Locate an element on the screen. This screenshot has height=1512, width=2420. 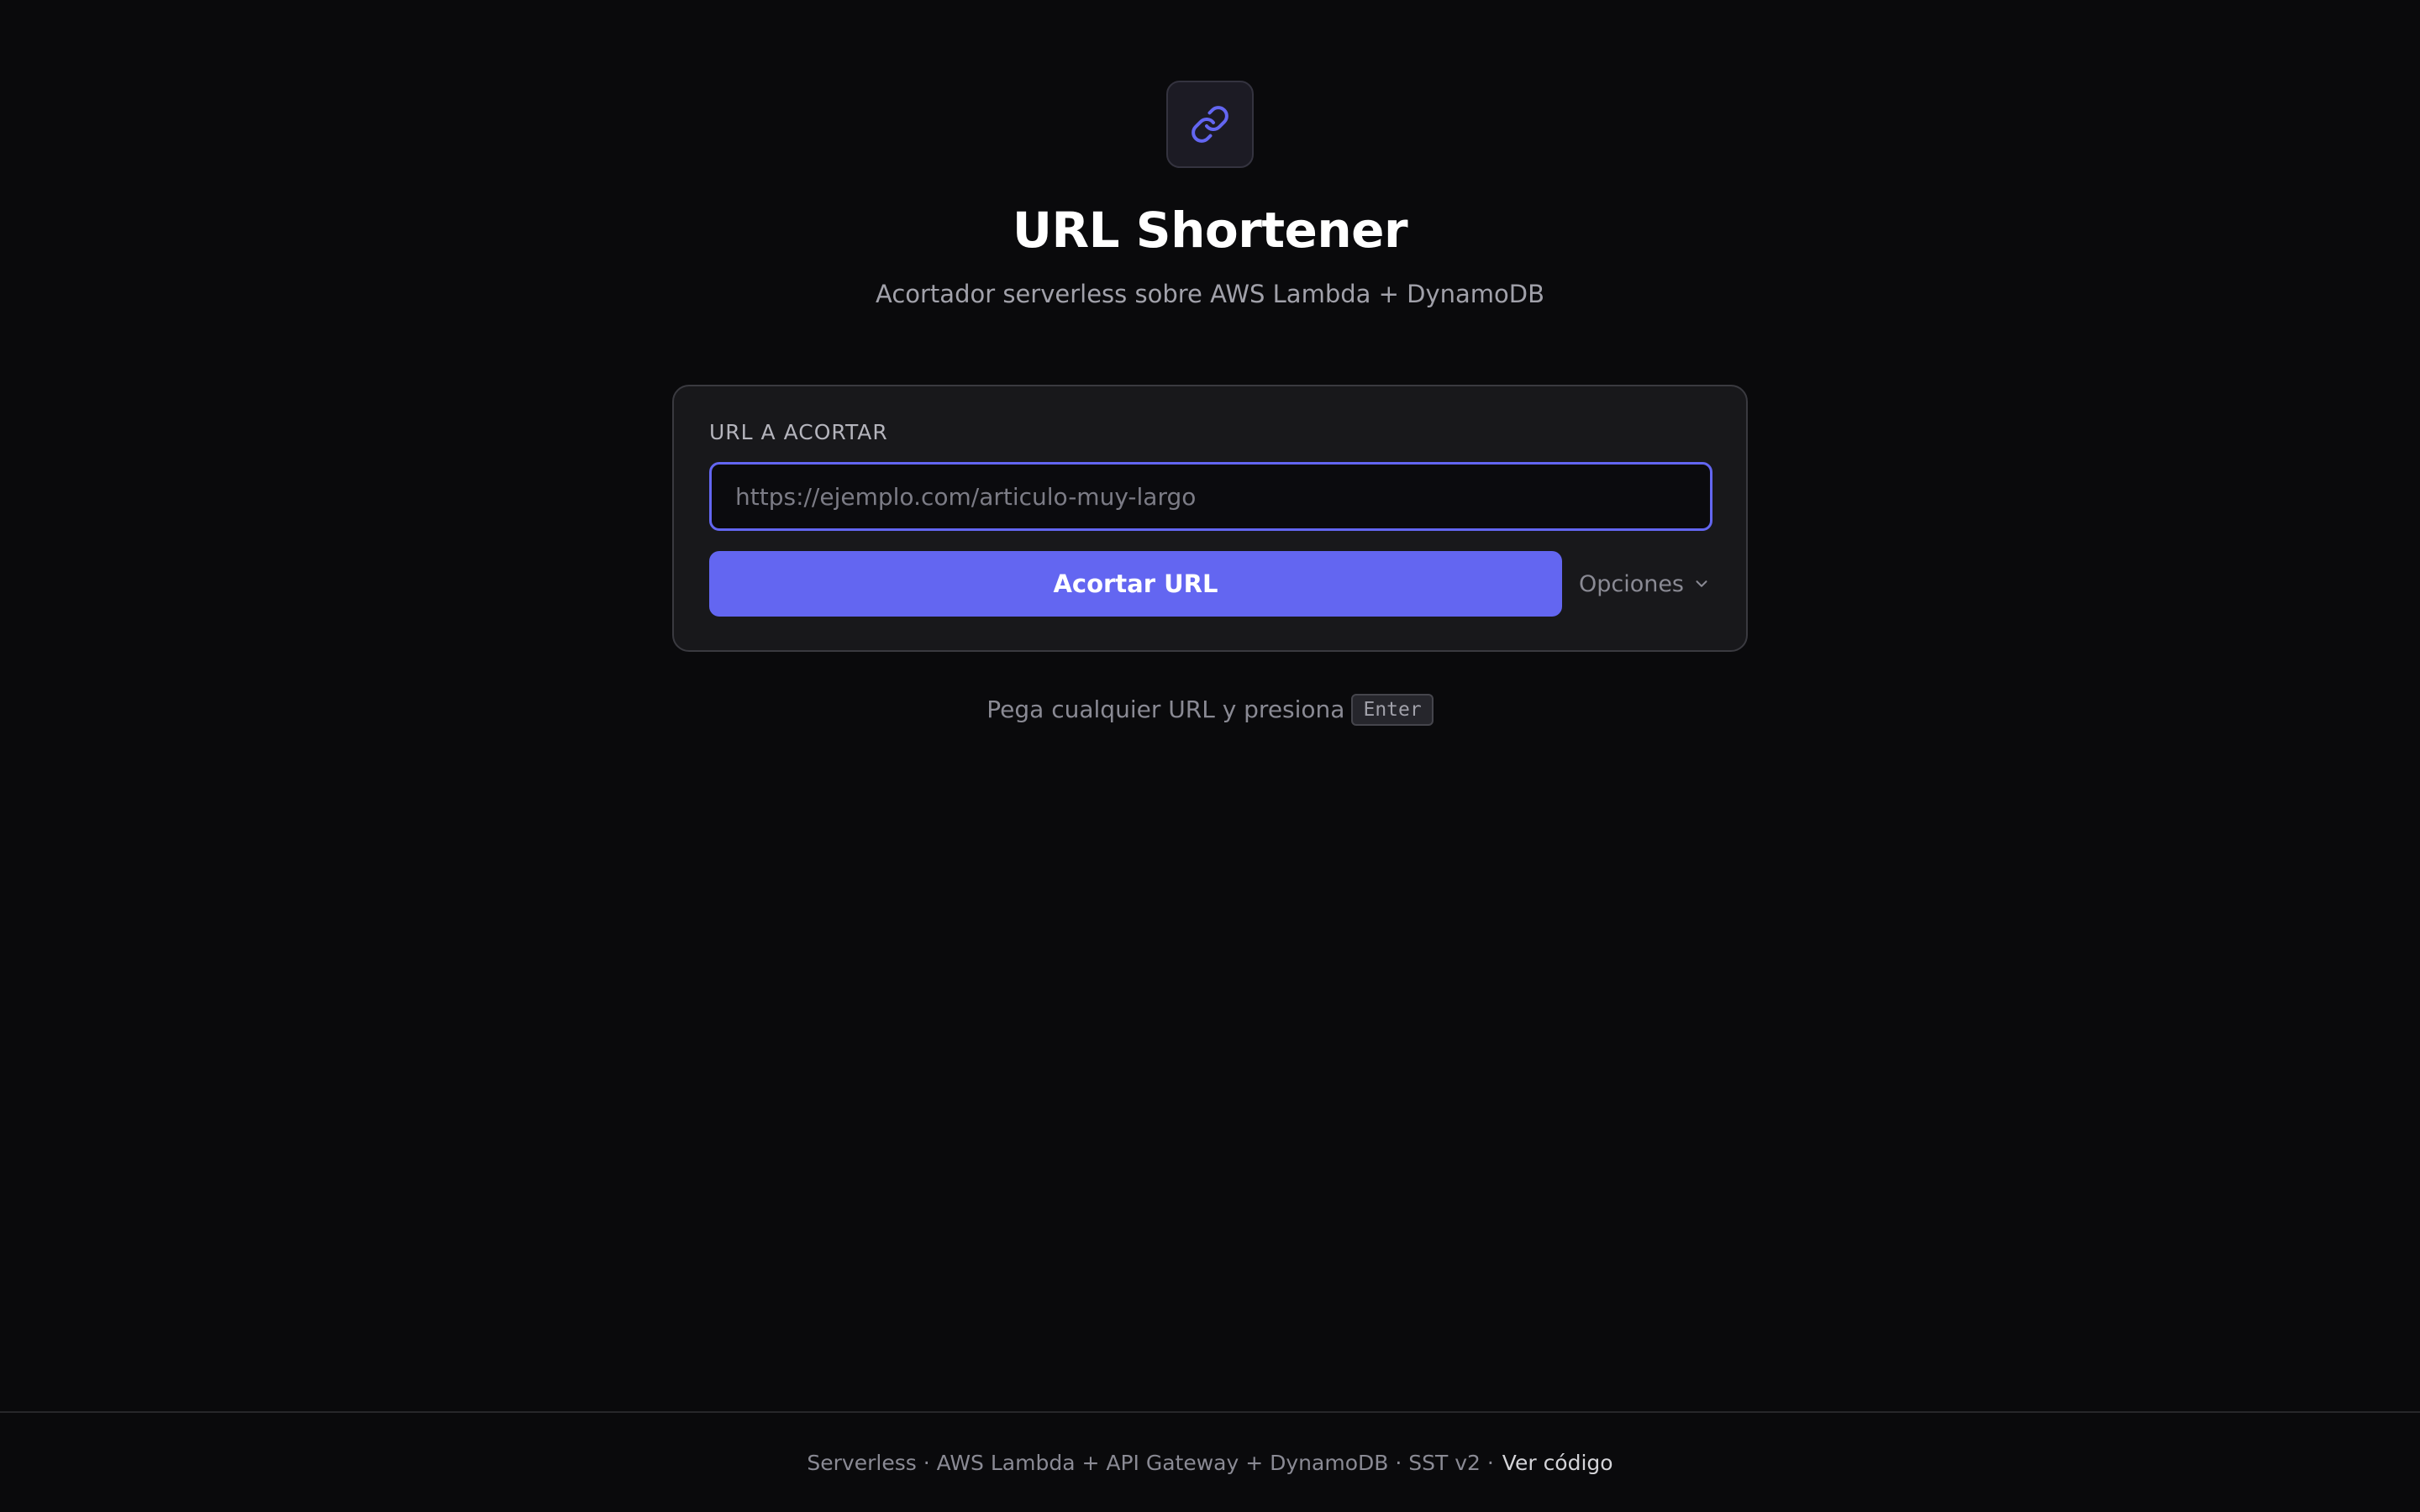
app-logo is located at coordinates (1210, 124).